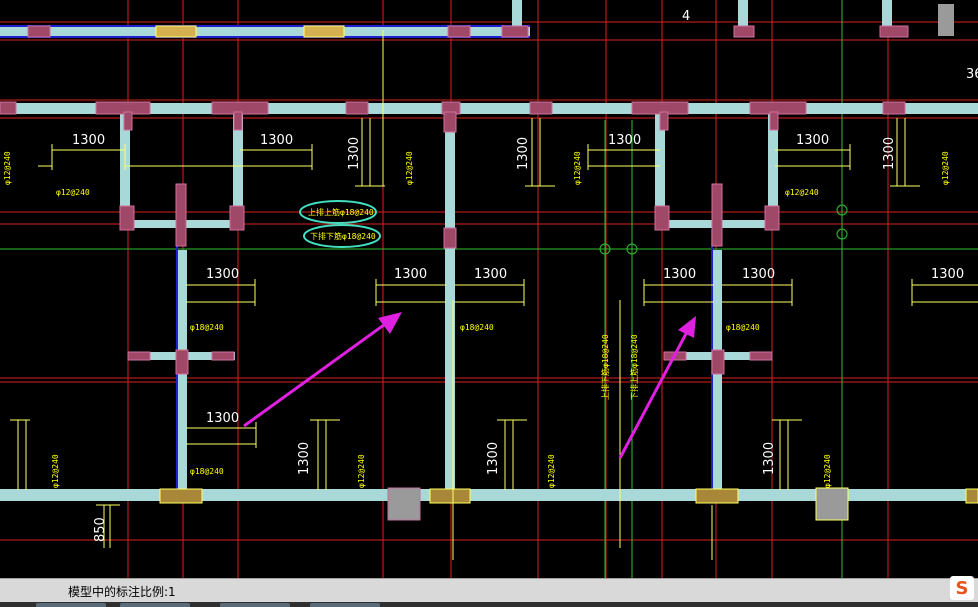 The height and width of the screenshot is (607, 978). Describe the element at coordinates (341, 212) in the screenshot. I see `annotation-top-rebar: 上排上筋φ18@240` at that location.